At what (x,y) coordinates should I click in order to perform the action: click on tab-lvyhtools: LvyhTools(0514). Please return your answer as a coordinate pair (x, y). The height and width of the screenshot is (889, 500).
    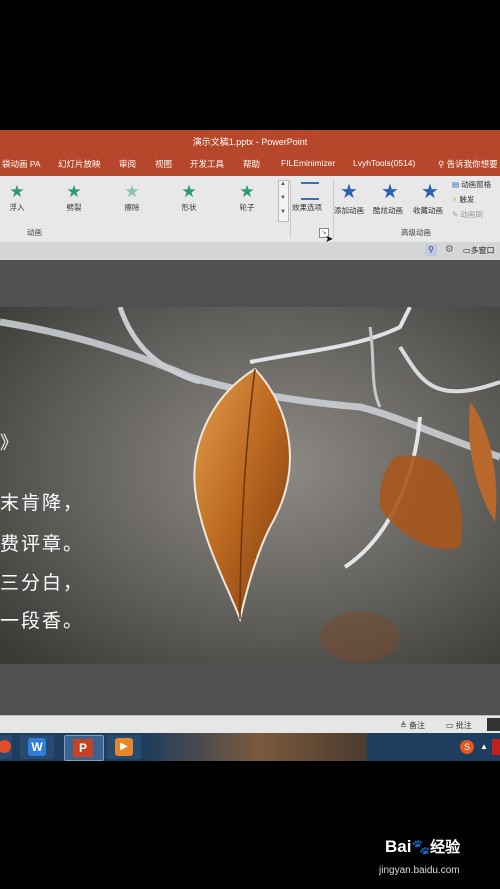
    Looking at the image, I should click on (384, 163).